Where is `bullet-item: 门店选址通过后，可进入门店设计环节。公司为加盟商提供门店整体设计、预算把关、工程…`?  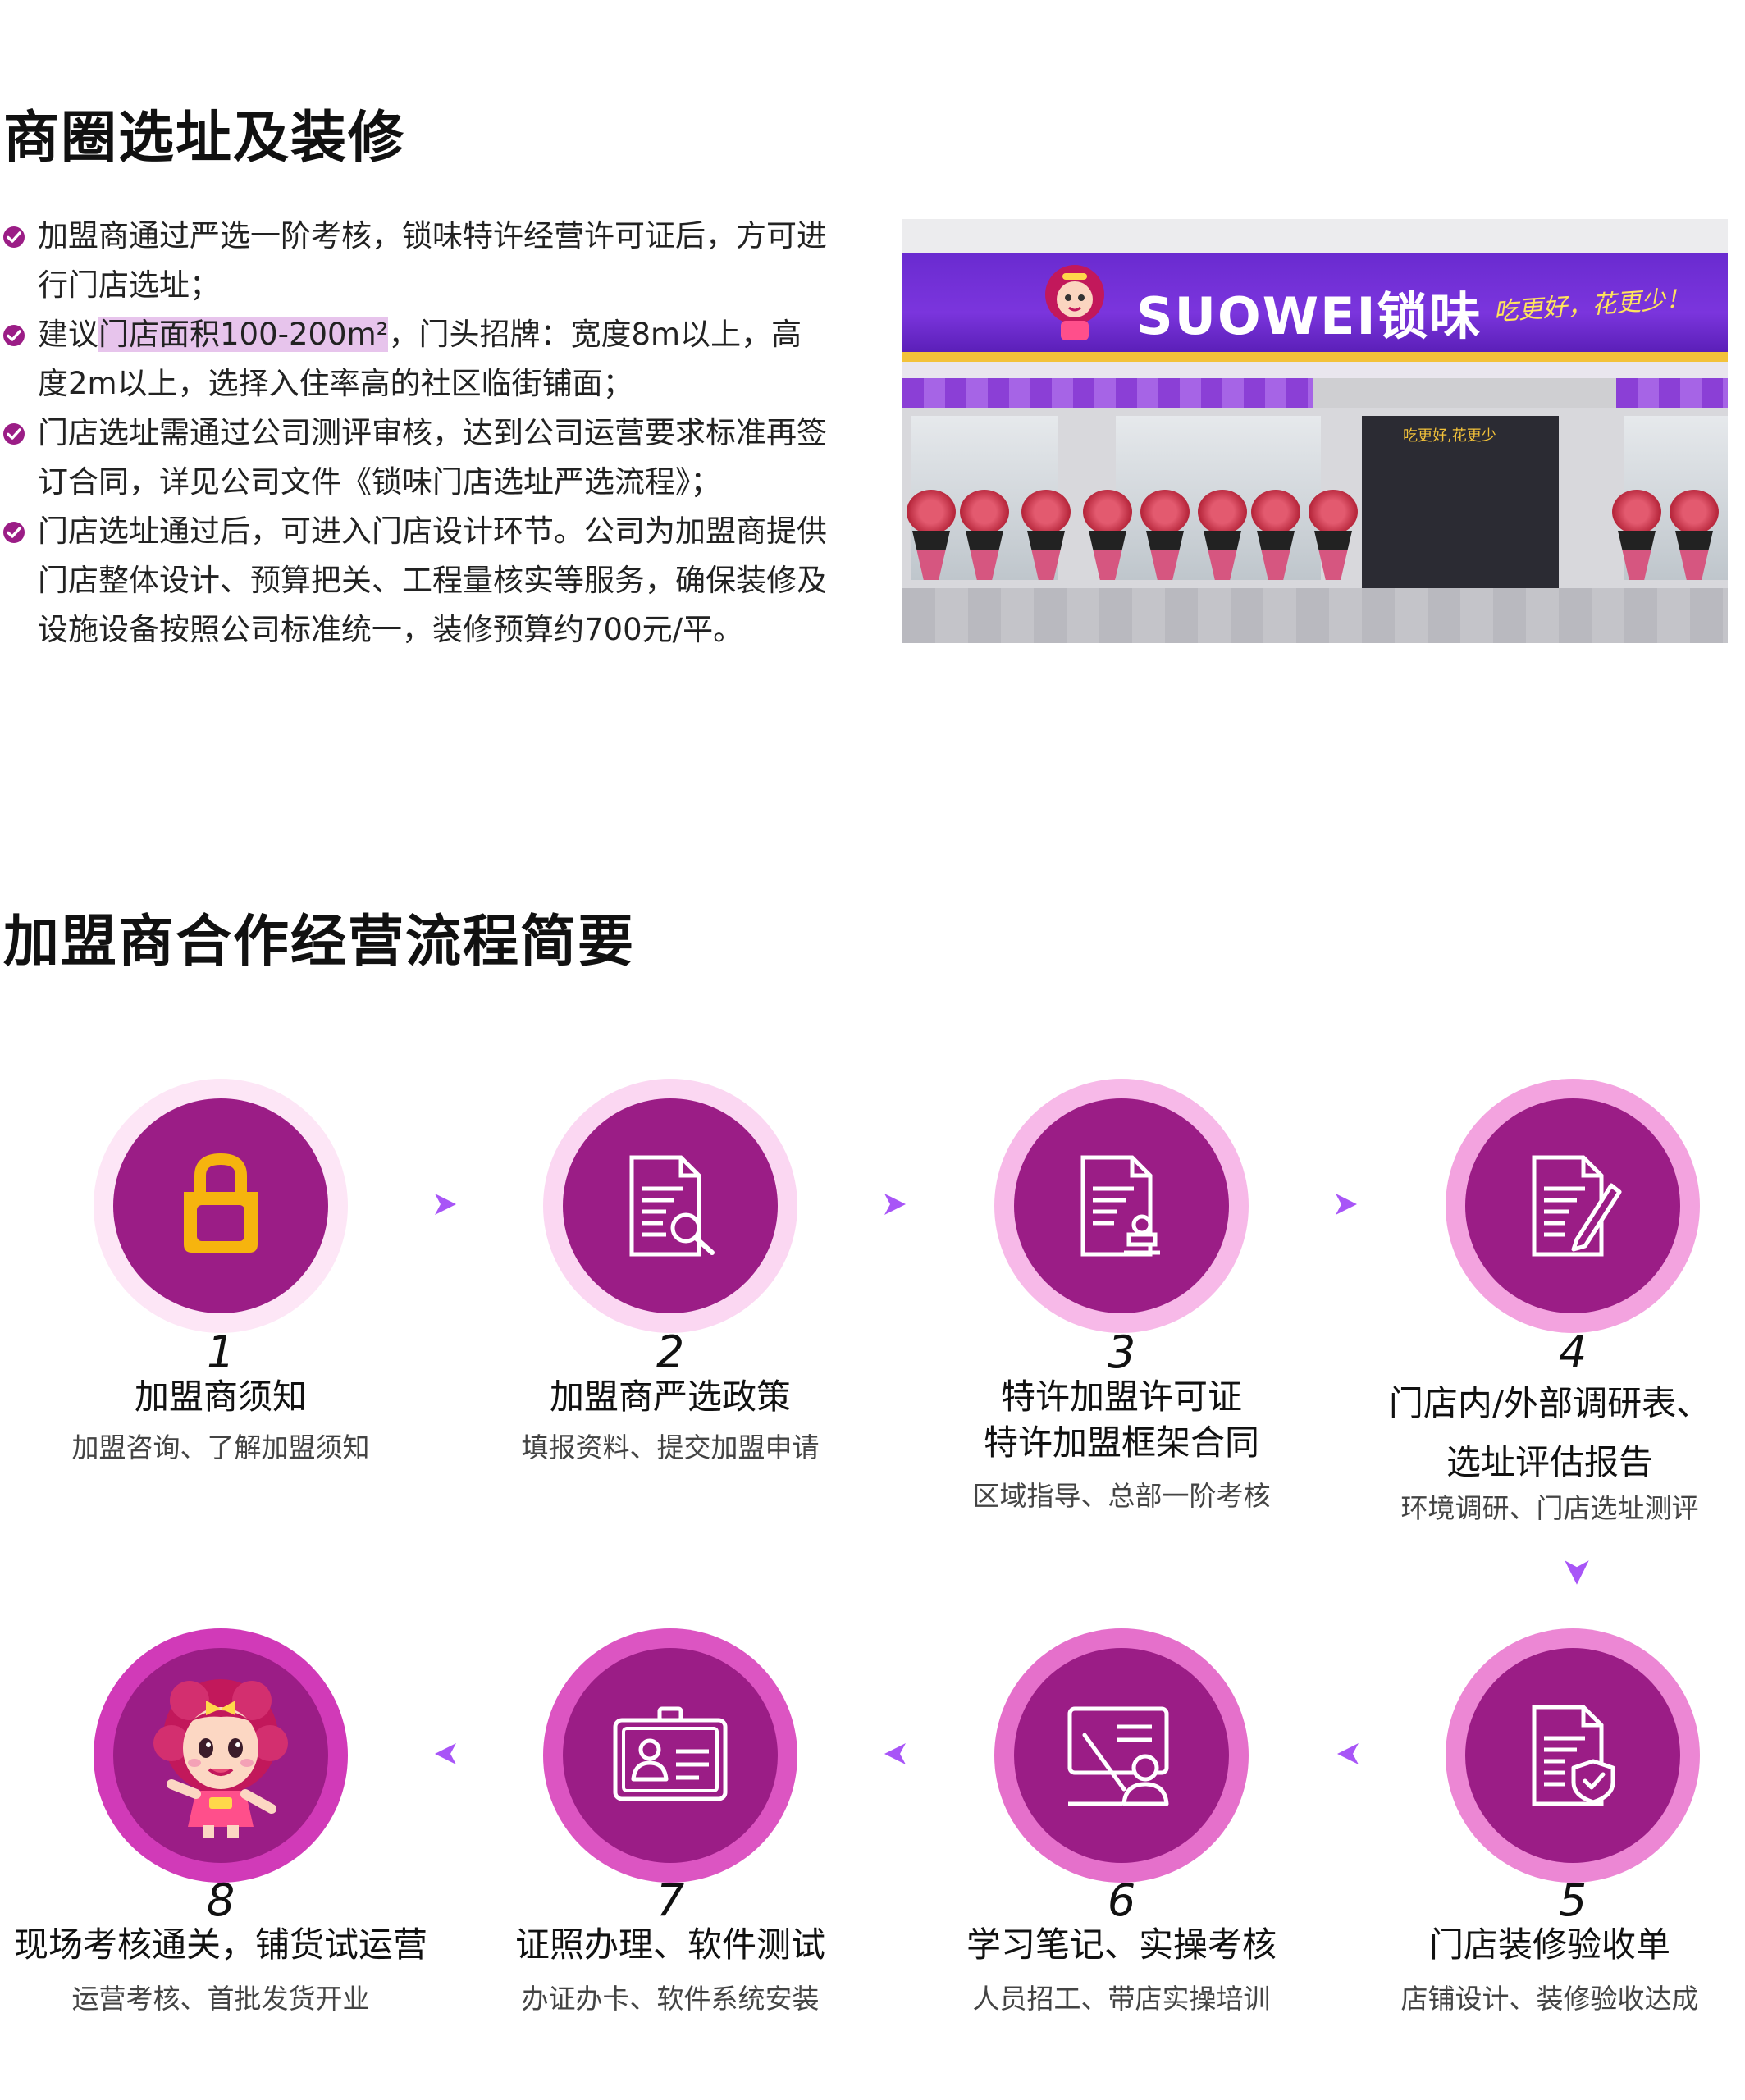
bullet-item: 门店选址通过后，可进入门店设计环节。公司为加盟商提供门店整体设计、预算把关、工程… is located at coordinates (414, 581).